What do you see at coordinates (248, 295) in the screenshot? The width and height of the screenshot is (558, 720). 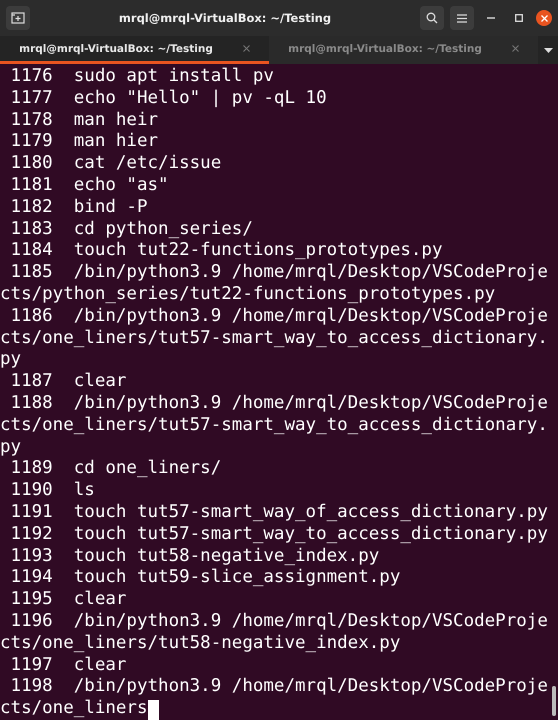 I see `terminal-line: cts/python_series/tut22-functions_prototypes.py` at bounding box center [248, 295].